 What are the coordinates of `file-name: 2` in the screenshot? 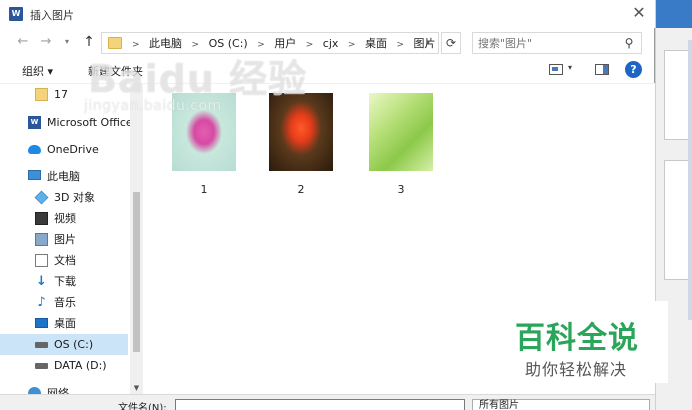 It's located at (301, 189).